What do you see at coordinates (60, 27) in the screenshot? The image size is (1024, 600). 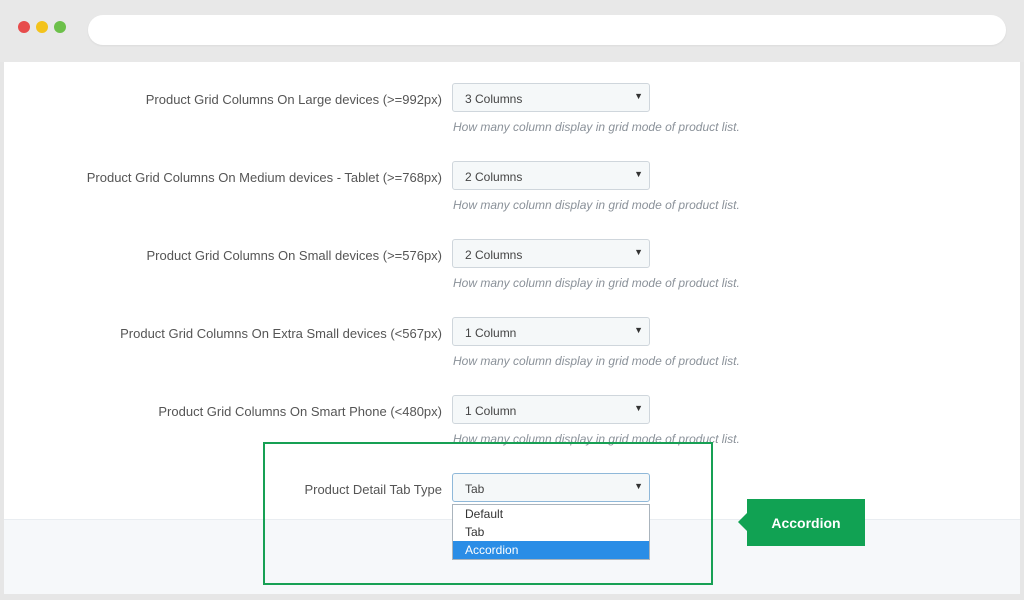 I see `window-maximize-dot-icon` at bounding box center [60, 27].